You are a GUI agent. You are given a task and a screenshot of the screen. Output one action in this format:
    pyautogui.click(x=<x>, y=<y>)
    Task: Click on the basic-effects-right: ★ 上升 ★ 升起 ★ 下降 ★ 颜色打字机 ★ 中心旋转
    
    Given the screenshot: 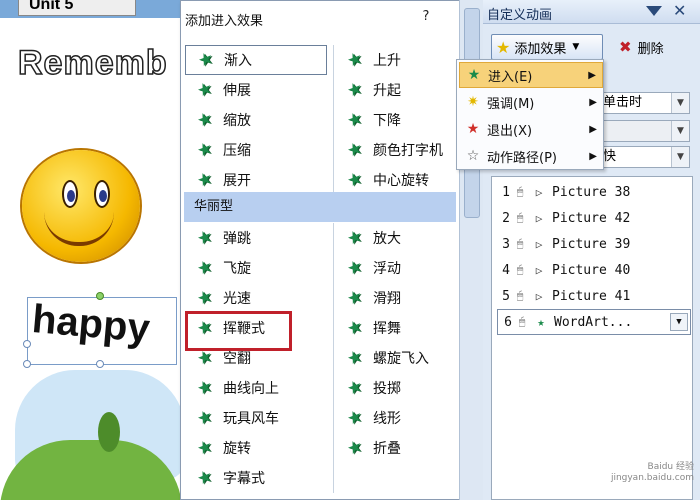 What is the action you would take?
    pyautogui.click(x=395, y=120)
    